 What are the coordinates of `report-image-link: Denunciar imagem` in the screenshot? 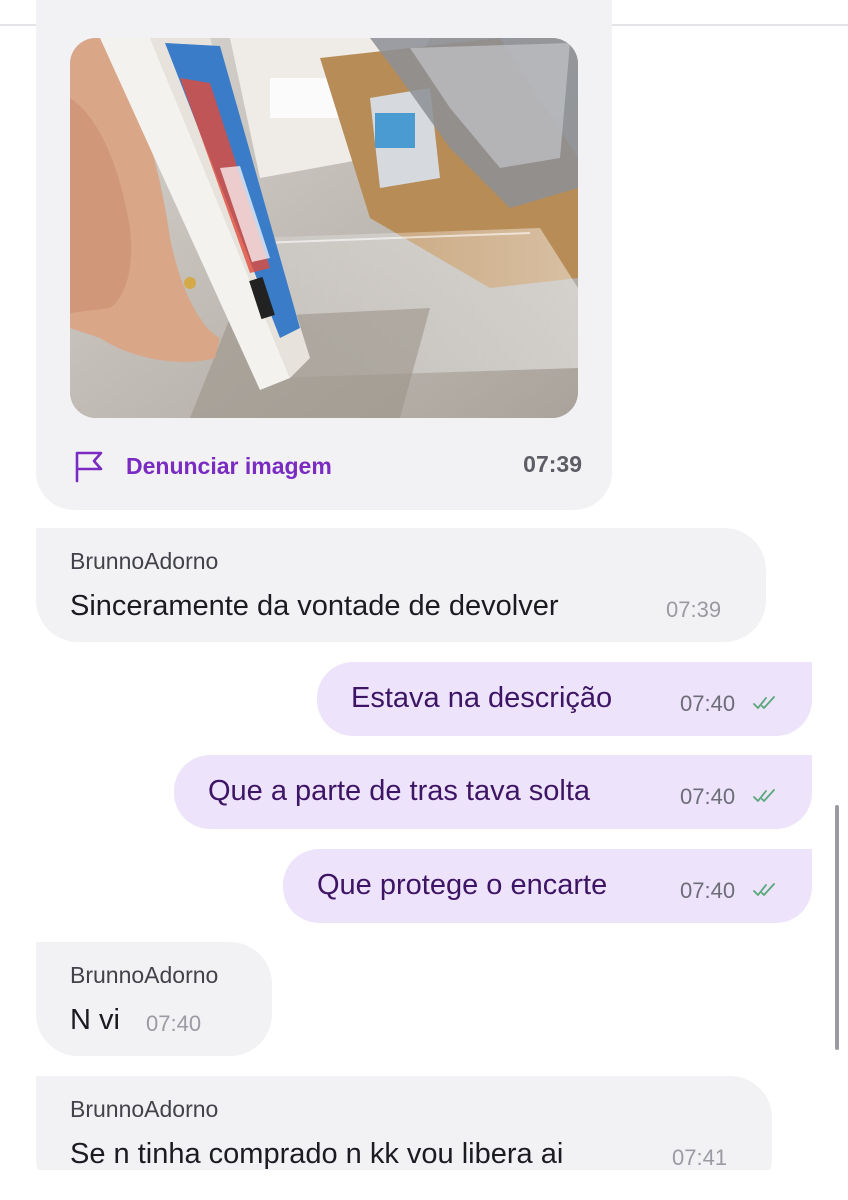 It's located at (229, 466).